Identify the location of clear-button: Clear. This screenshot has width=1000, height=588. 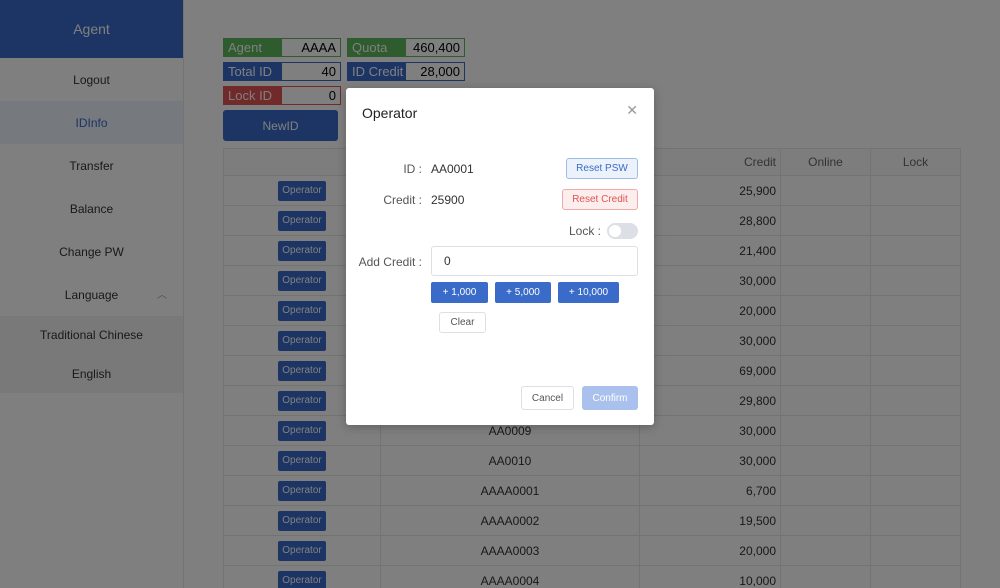
(462, 322).